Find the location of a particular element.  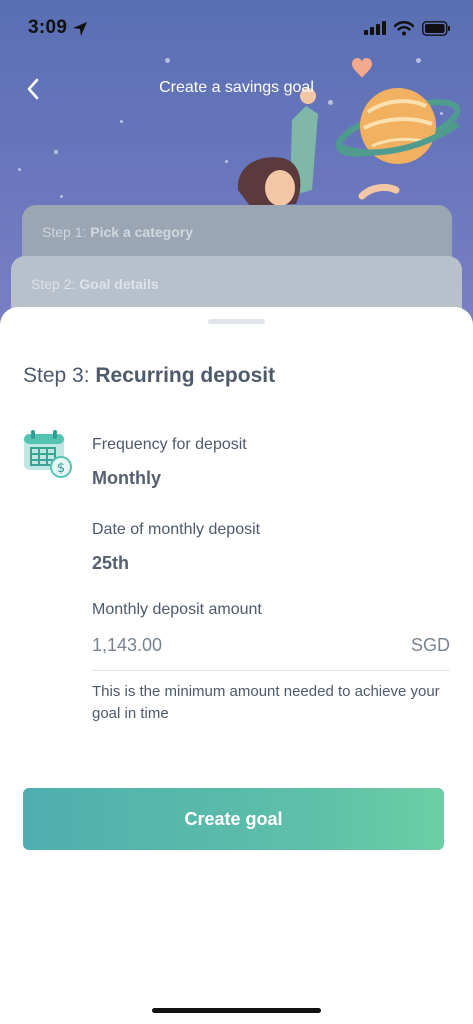

status-time: 3:09 is located at coordinates (48, 27).